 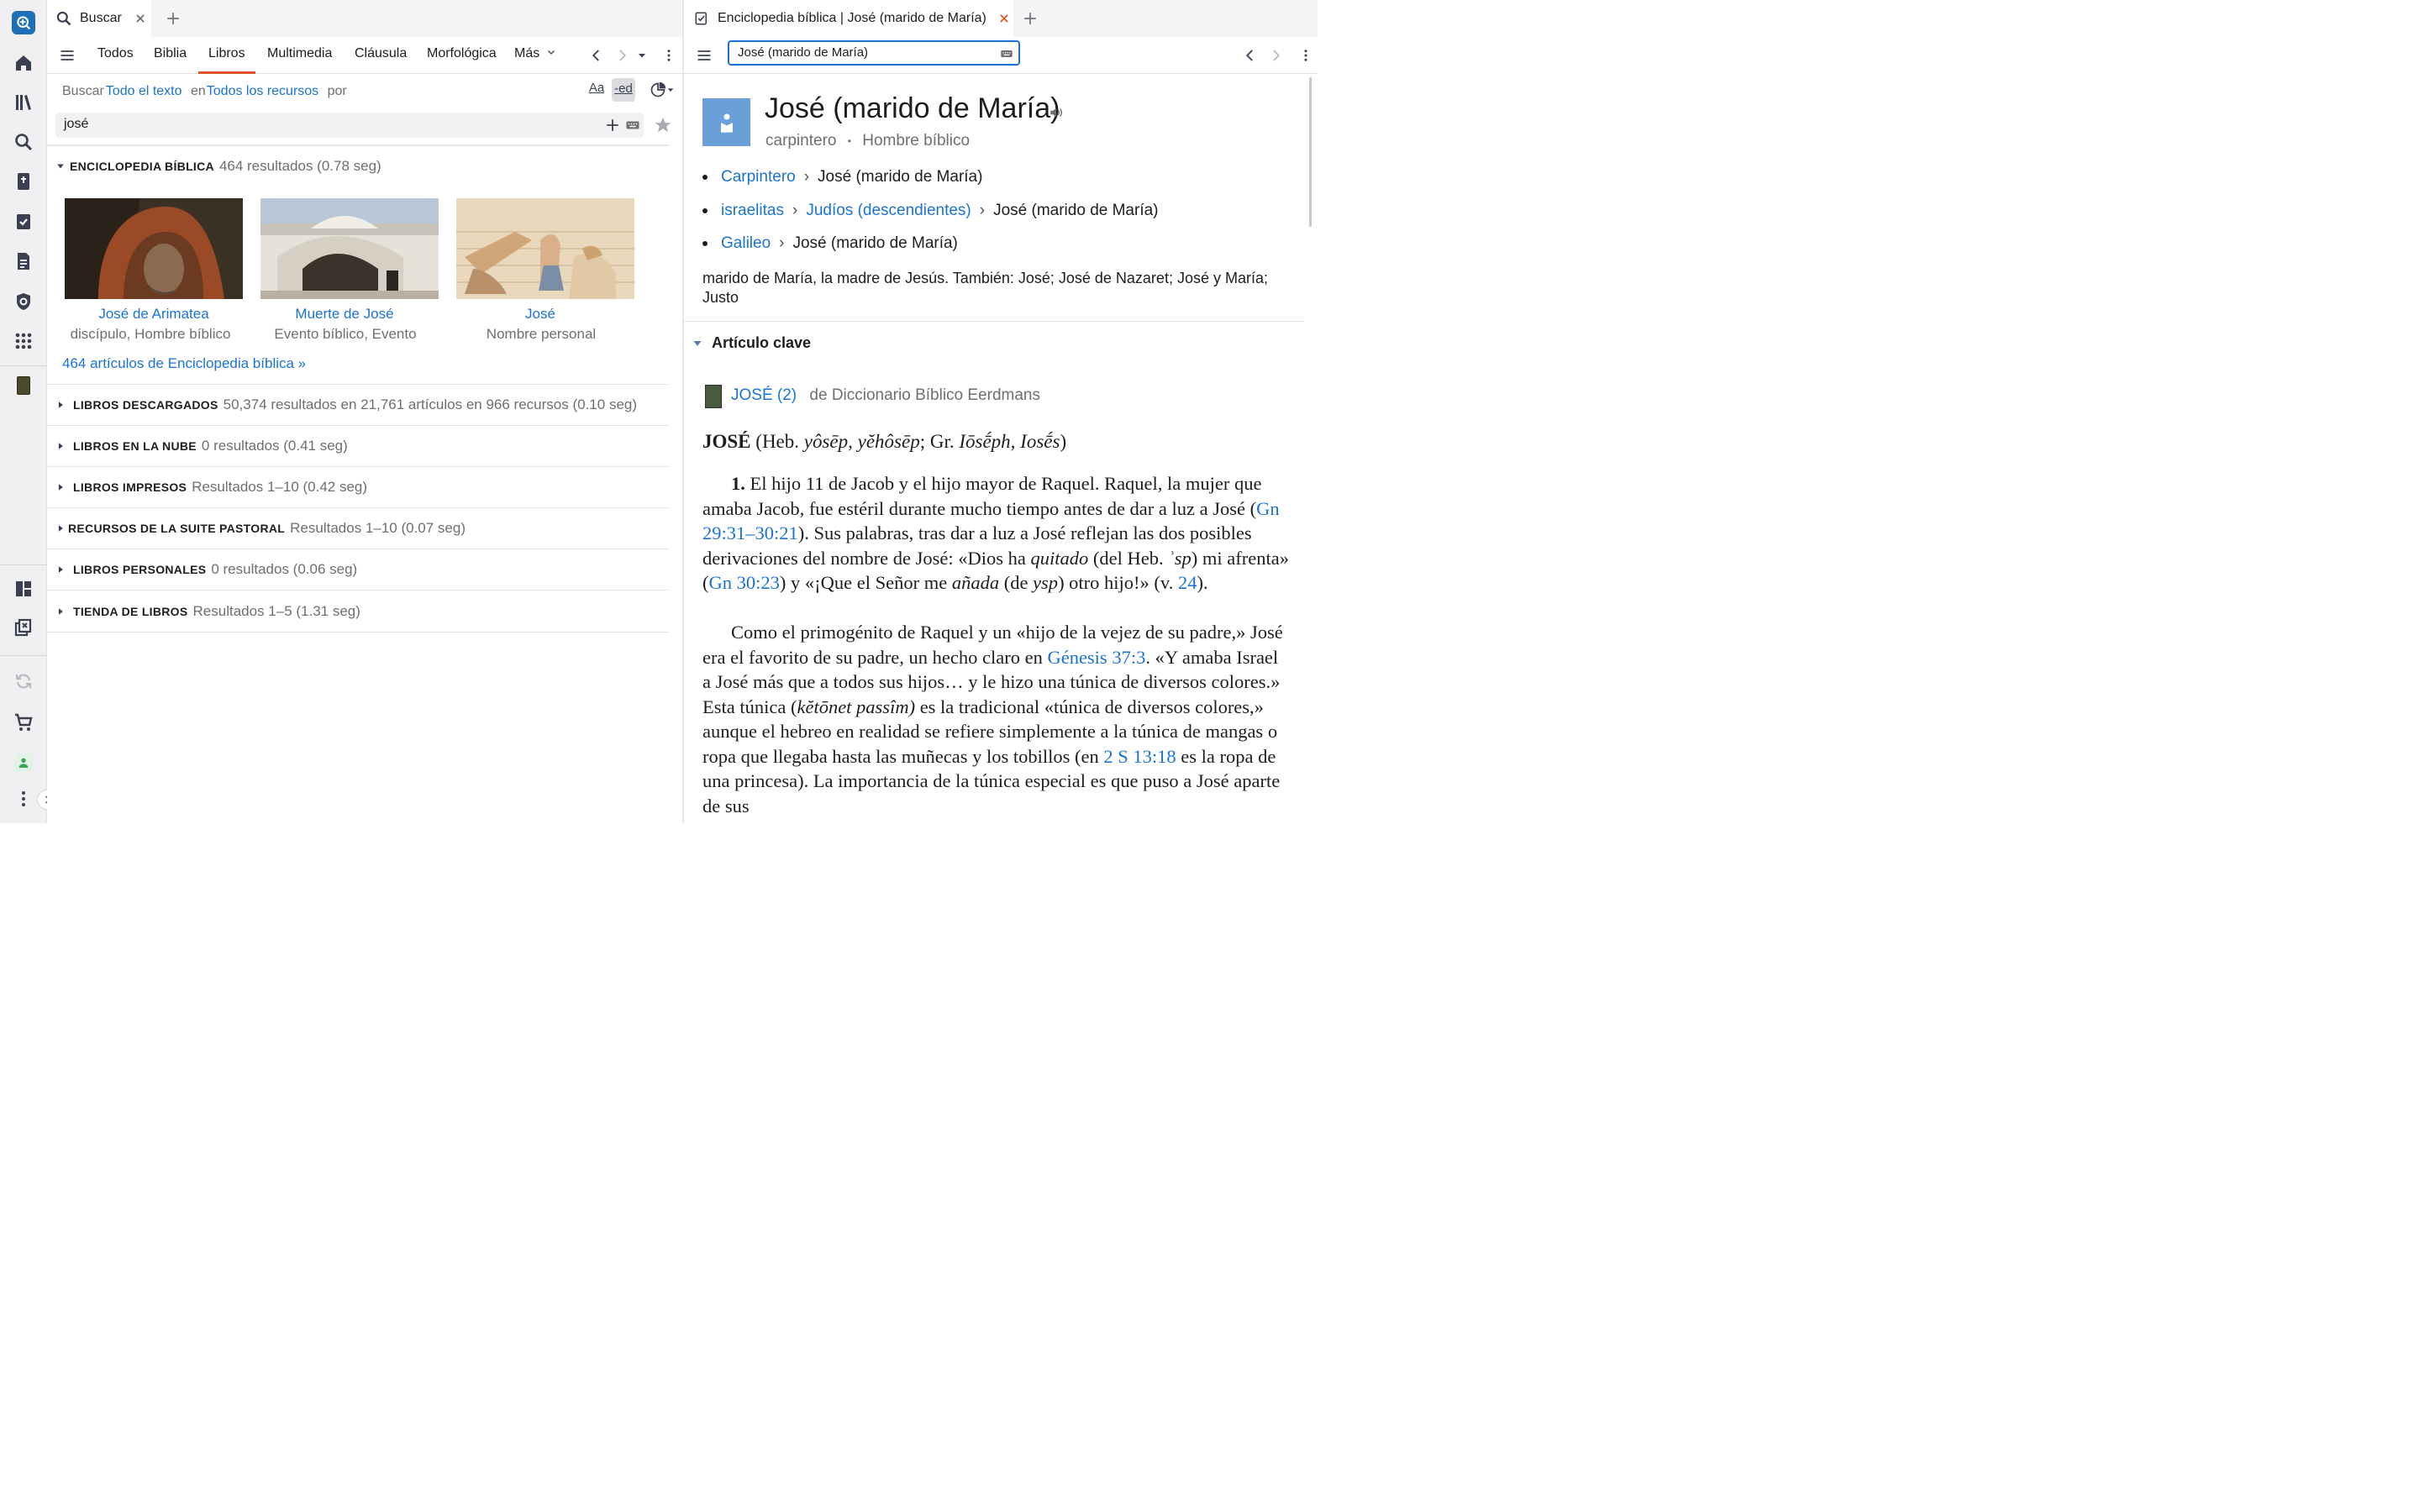 I want to click on entry-text: )., so click(x=1202, y=582).